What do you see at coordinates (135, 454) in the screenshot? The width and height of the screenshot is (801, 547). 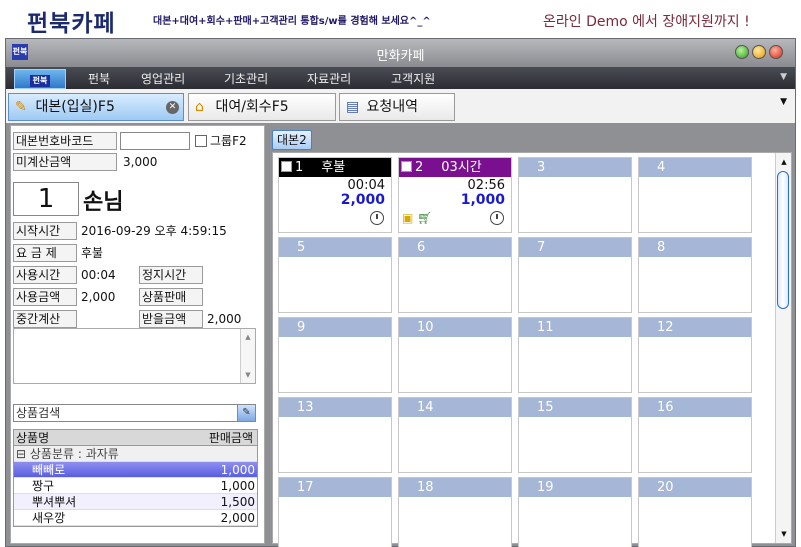 I see `category-row: ⊟ 상품분류 : 과자류` at bounding box center [135, 454].